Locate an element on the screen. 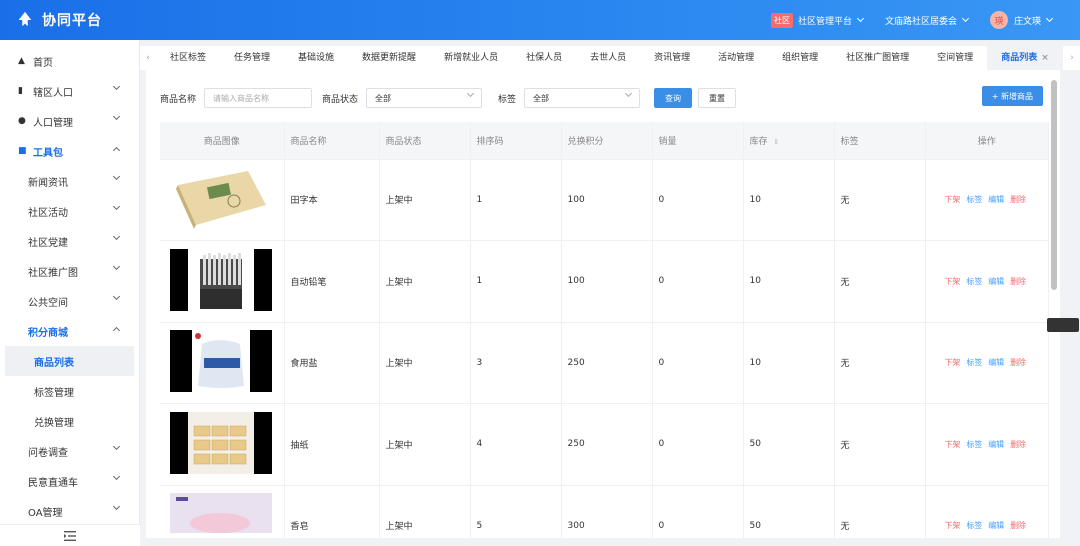 The height and width of the screenshot is (546, 1080). user-name: 庄文瑛 is located at coordinates (1027, 21).